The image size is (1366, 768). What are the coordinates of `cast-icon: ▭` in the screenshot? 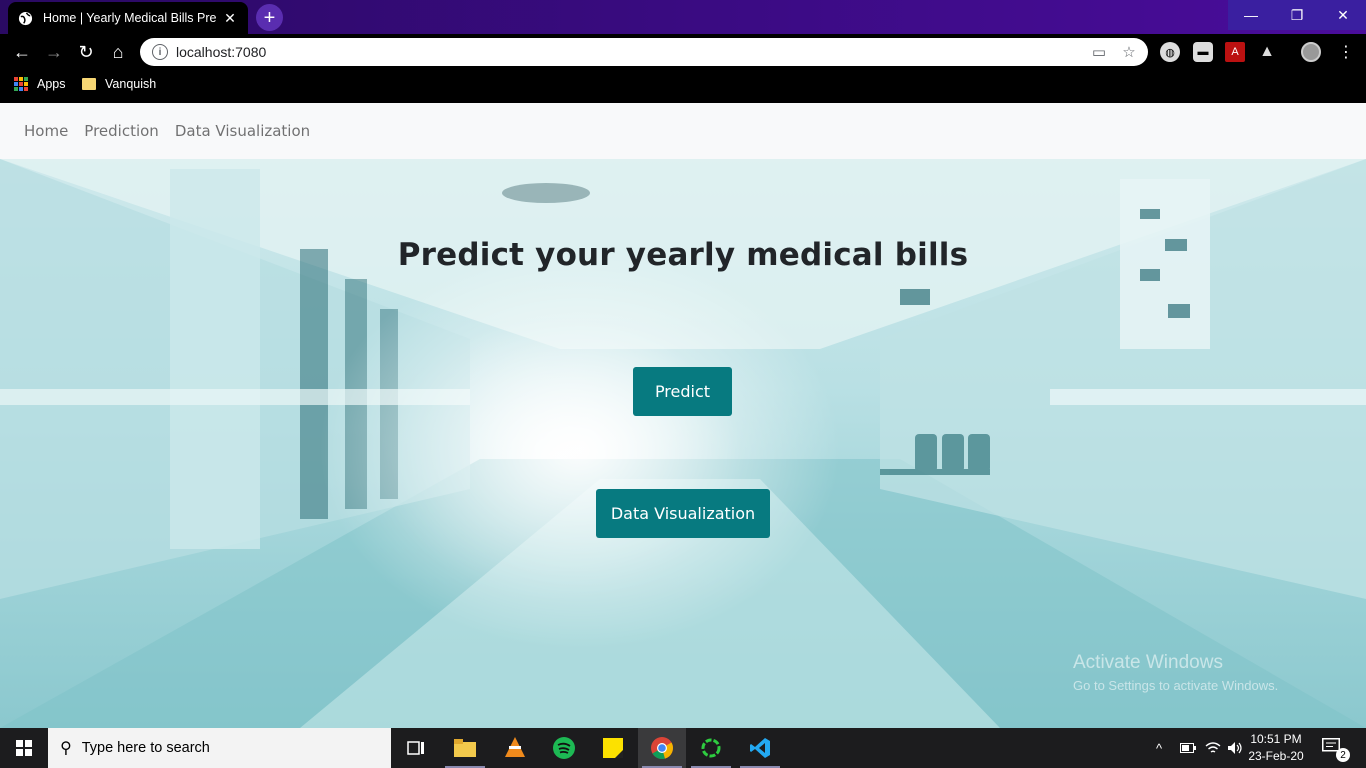 It's located at (1099, 52).